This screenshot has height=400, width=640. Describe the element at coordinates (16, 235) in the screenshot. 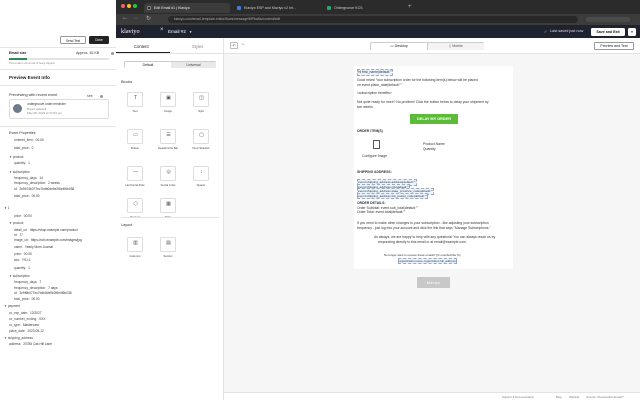

I see `property-key: id:` at that location.